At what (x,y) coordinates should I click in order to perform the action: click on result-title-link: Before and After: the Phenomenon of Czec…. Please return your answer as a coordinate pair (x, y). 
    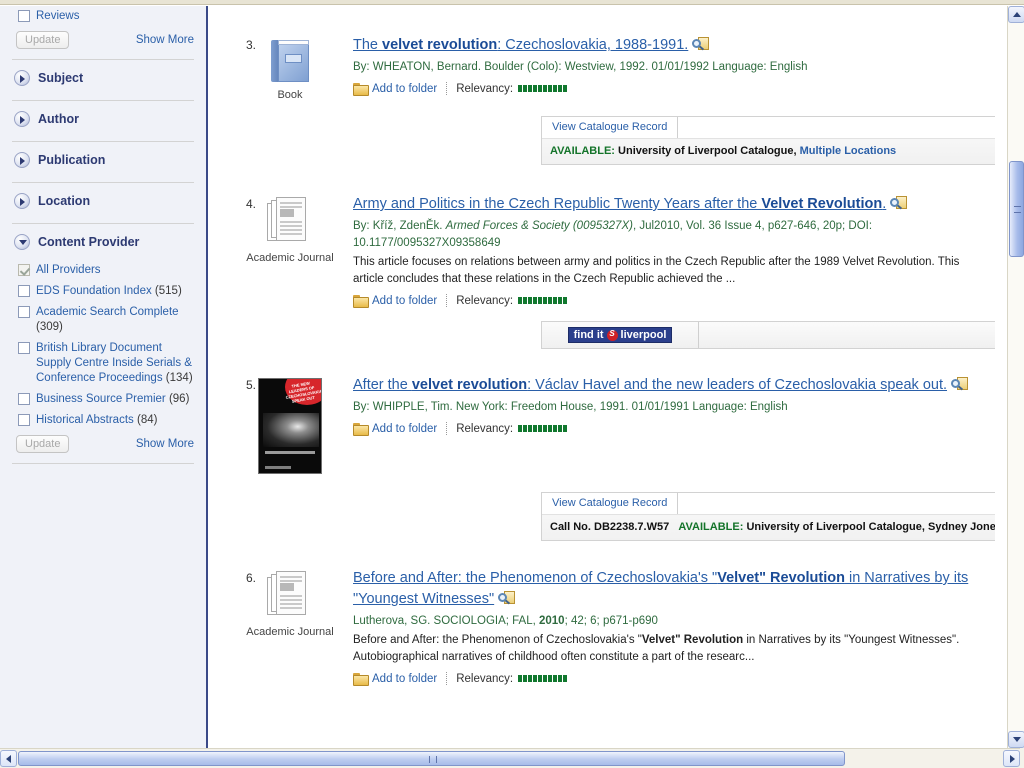
    Looking at the image, I should click on (668, 589).